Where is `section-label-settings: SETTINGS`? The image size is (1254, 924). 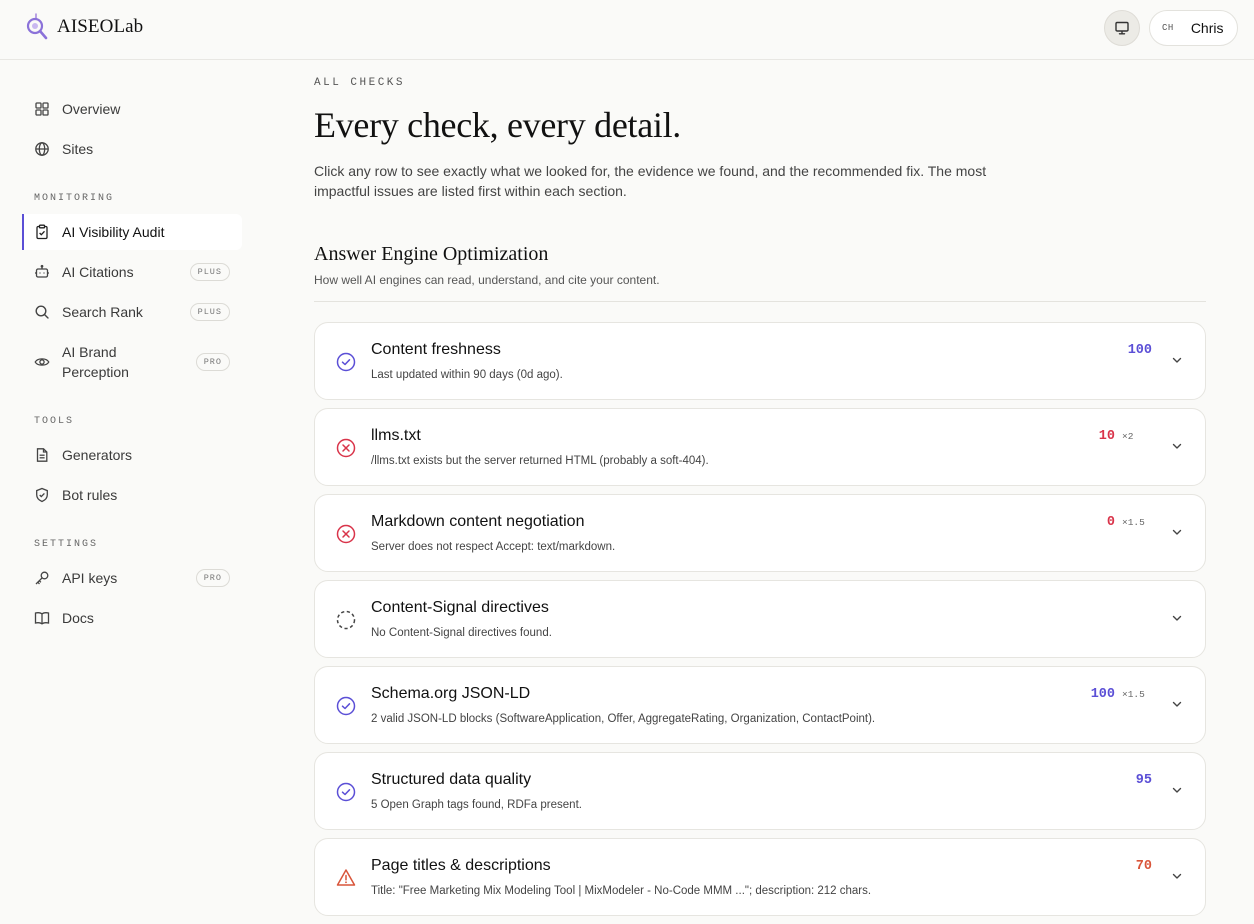
section-label-settings: SETTINGS is located at coordinates (66, 544).